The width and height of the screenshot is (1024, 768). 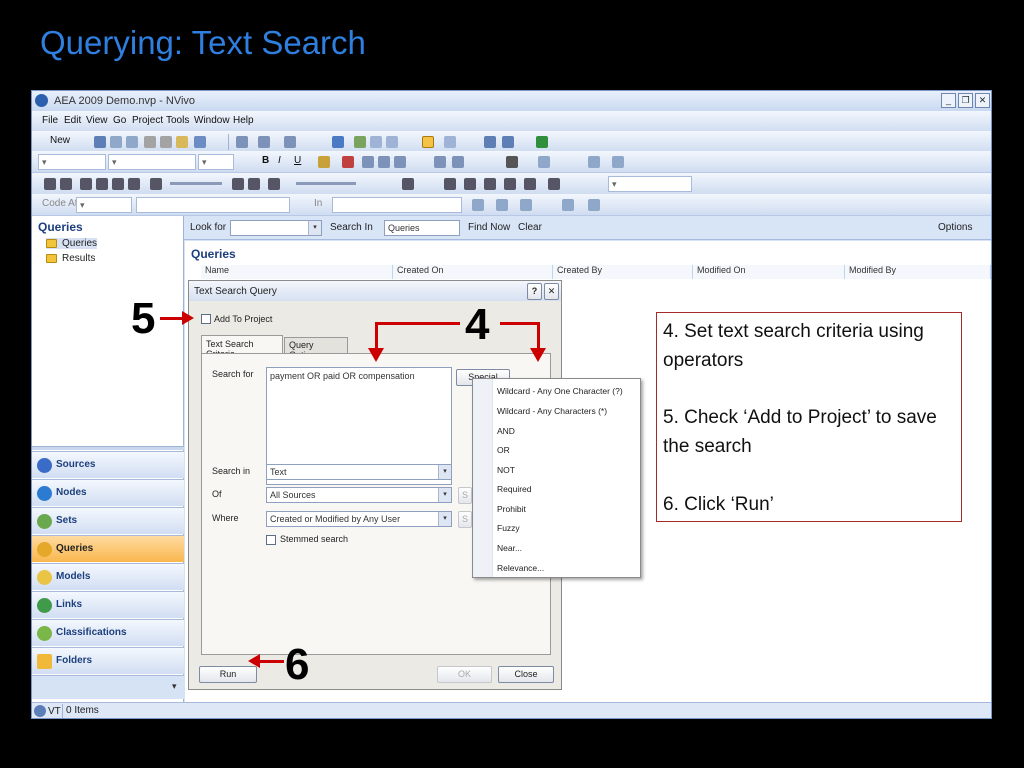 I want to click on speed-slider, so click(x=326, y=183).